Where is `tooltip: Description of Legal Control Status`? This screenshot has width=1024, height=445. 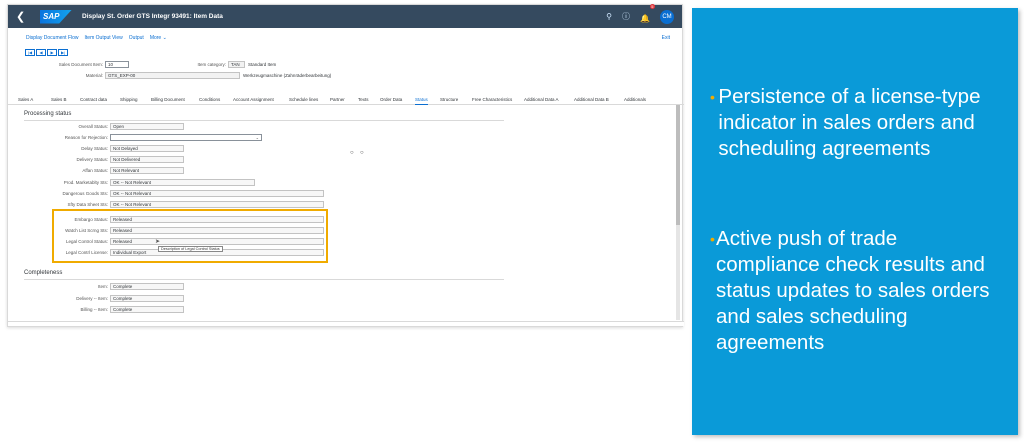
tooltip: Description of Legal Control Status is located at coordinates (190, 249).